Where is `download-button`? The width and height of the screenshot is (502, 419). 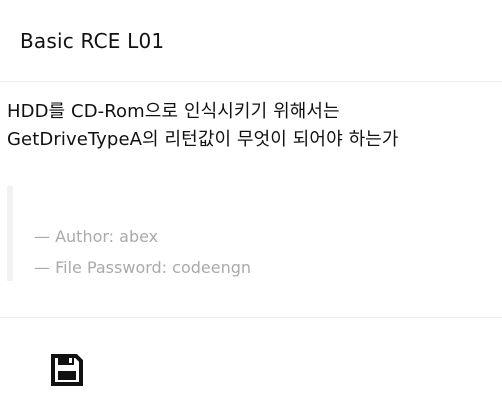 download-button is located at coordinates (67, 370).